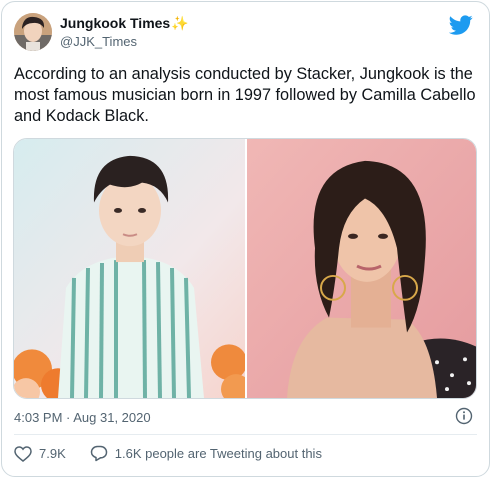 This screenshot has width=495, height=480. Describe the element at coordinates (98, 41) in the screenshot. I see `user-handle: @JJK_Times` at that location.